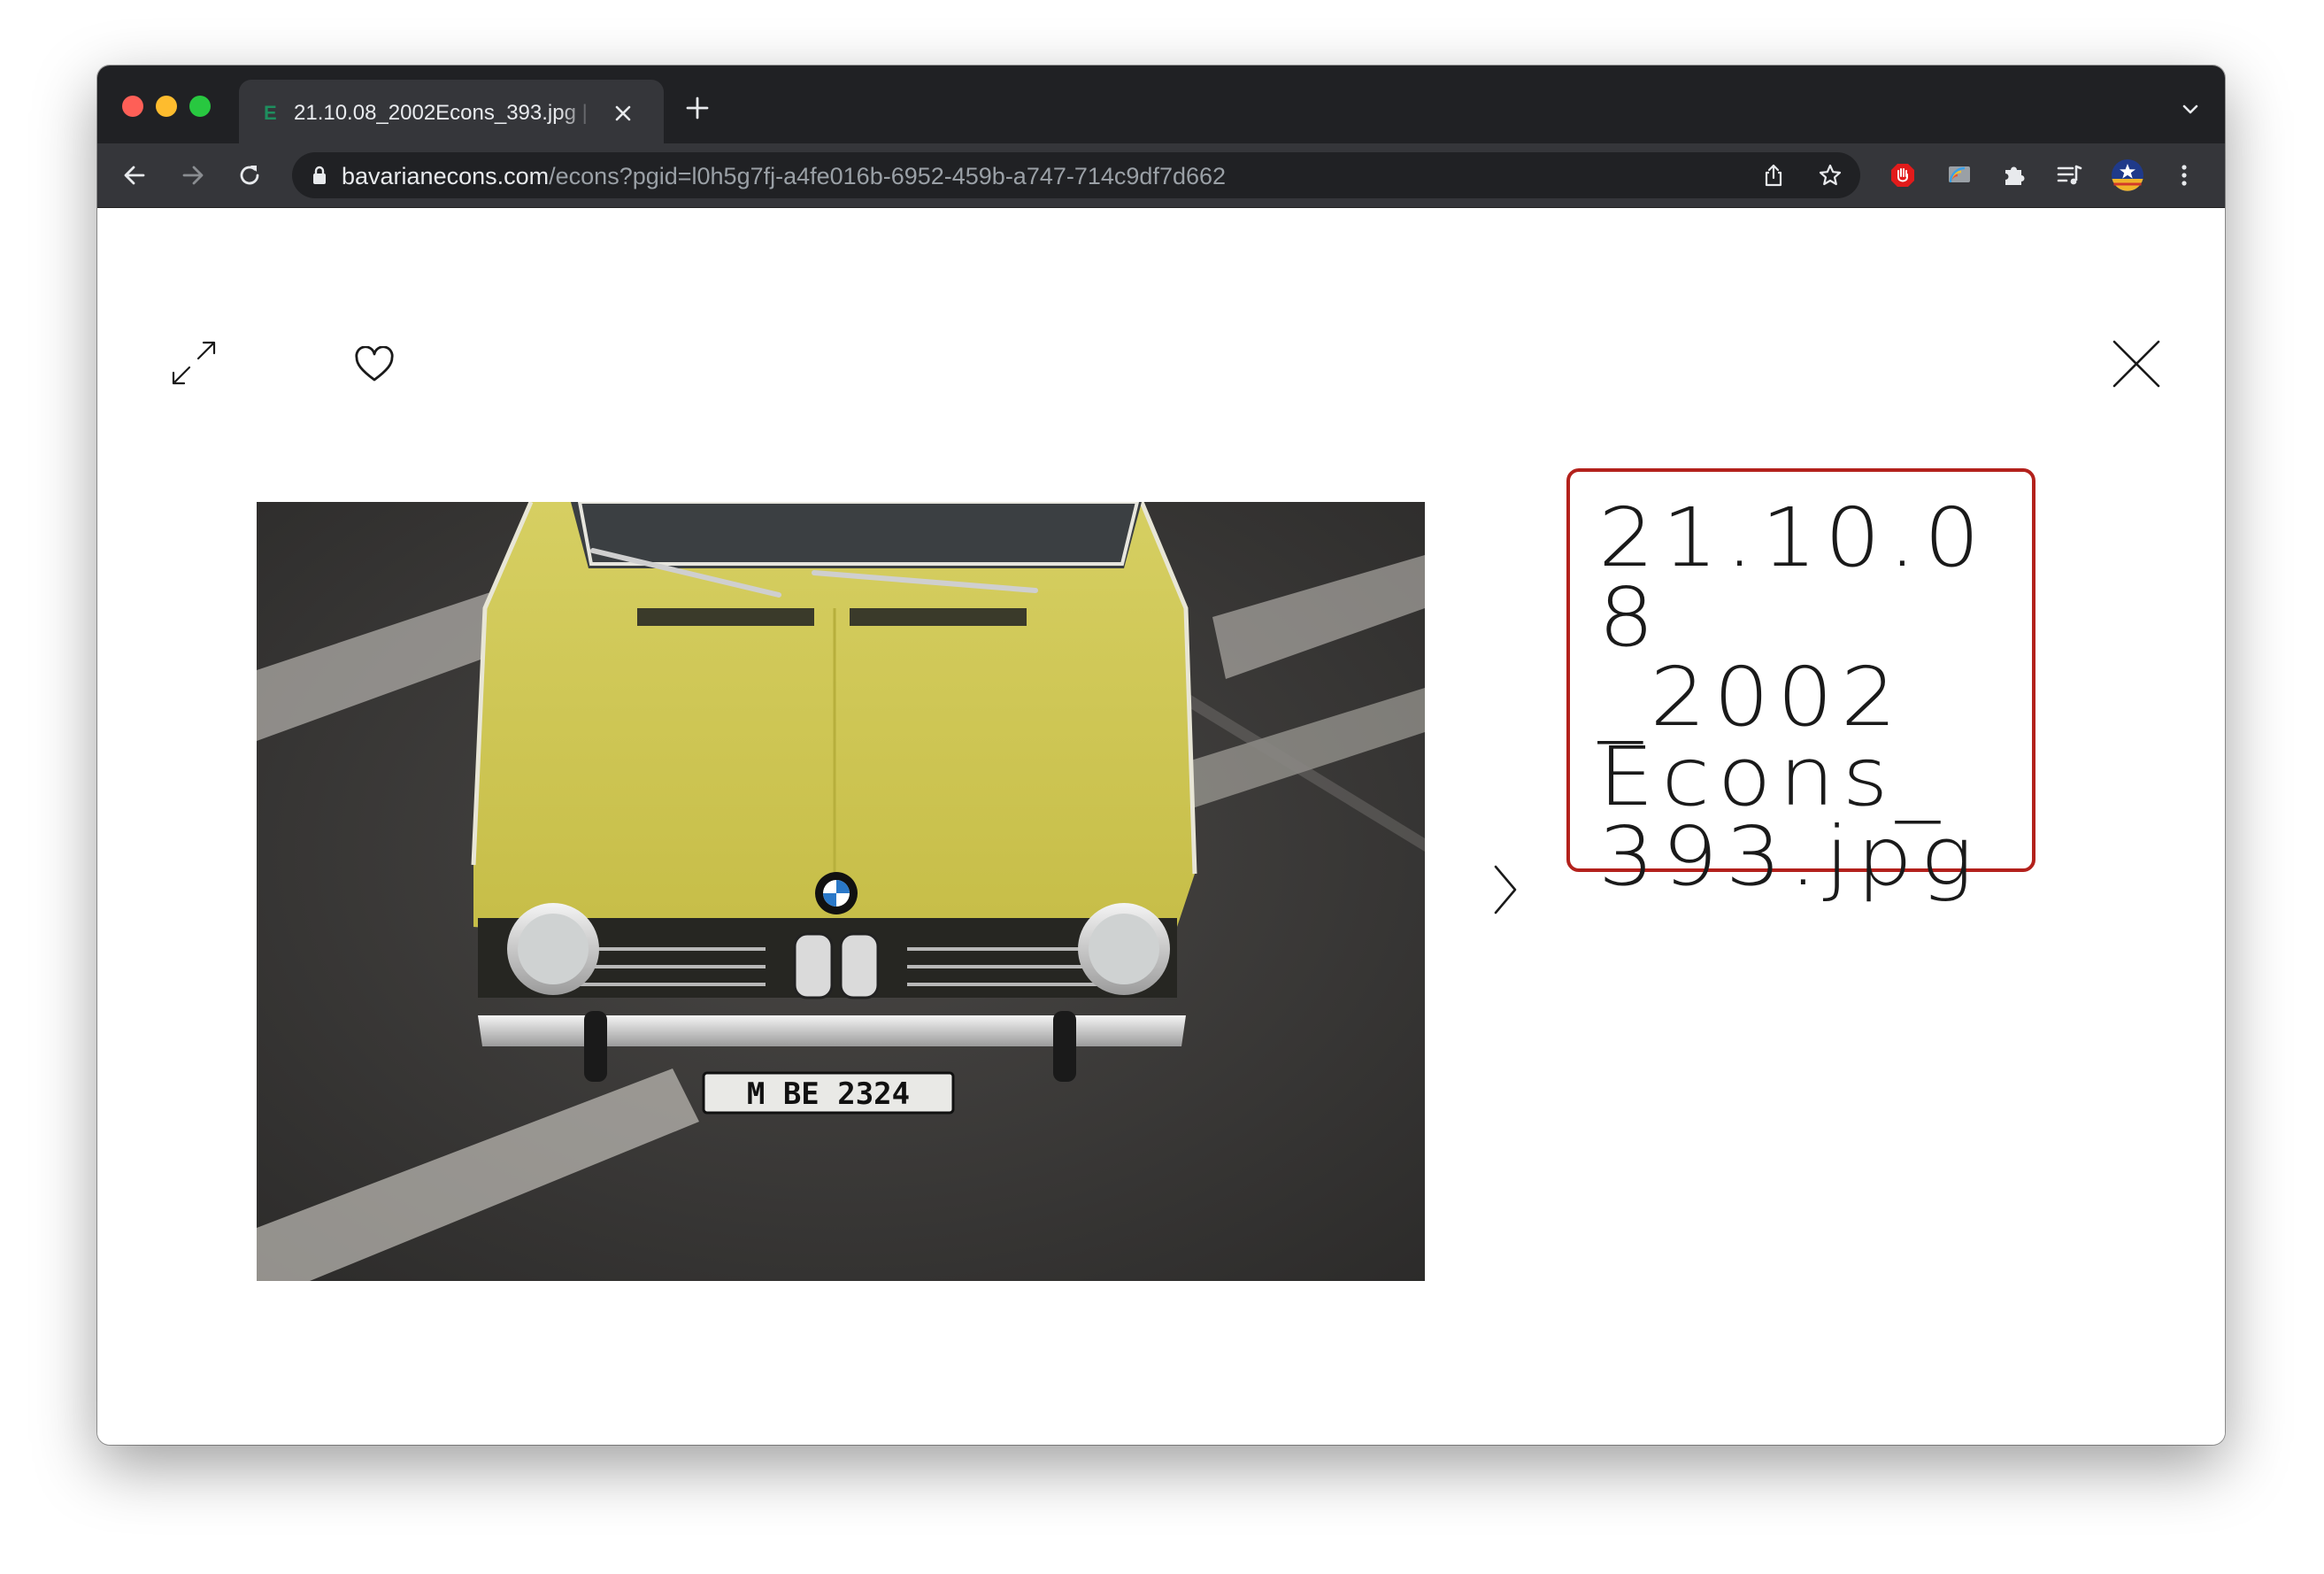  Describe the element at coordinates (1959, 175) in the screenshot. I see `cast-extension-icon` at that location.